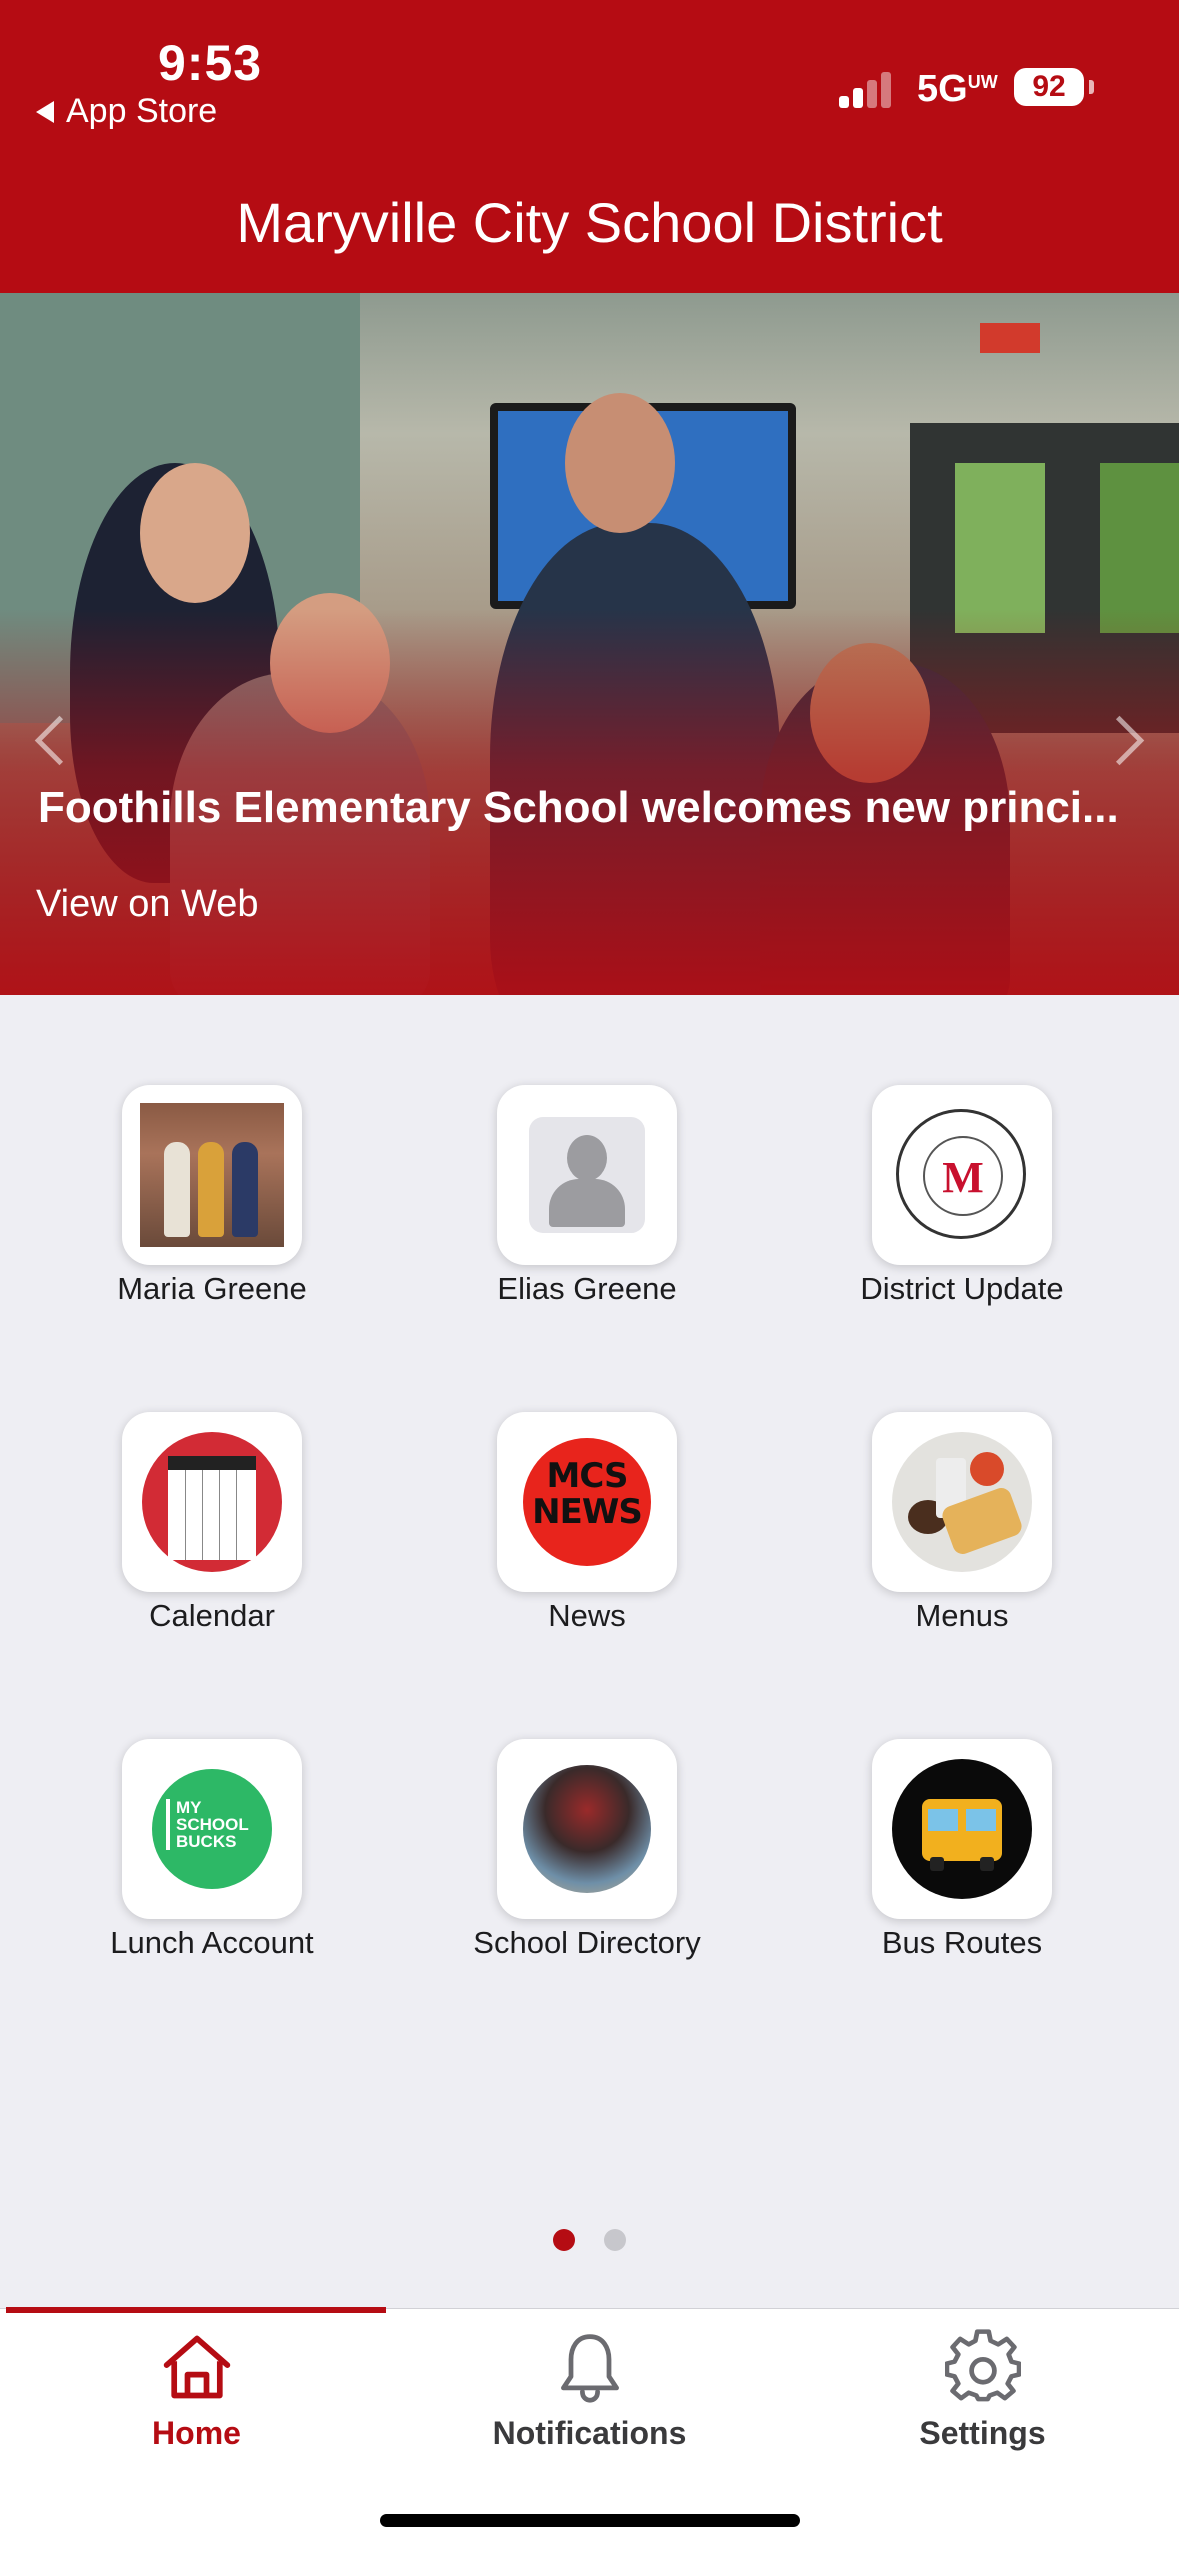 The image size is (1179, 2557). I want to click on tab-home: Home, so click(196, 2390).